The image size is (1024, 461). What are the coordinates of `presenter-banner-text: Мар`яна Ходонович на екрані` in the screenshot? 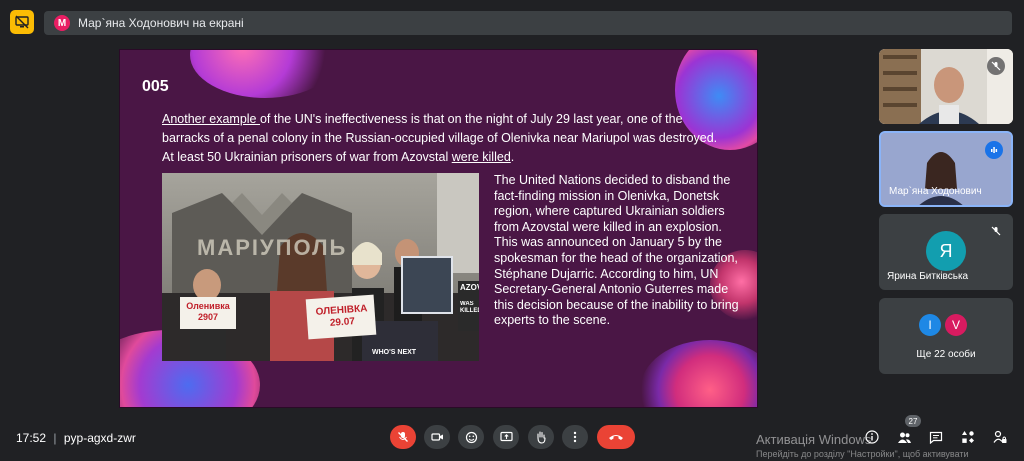 It's located at (161, 23).